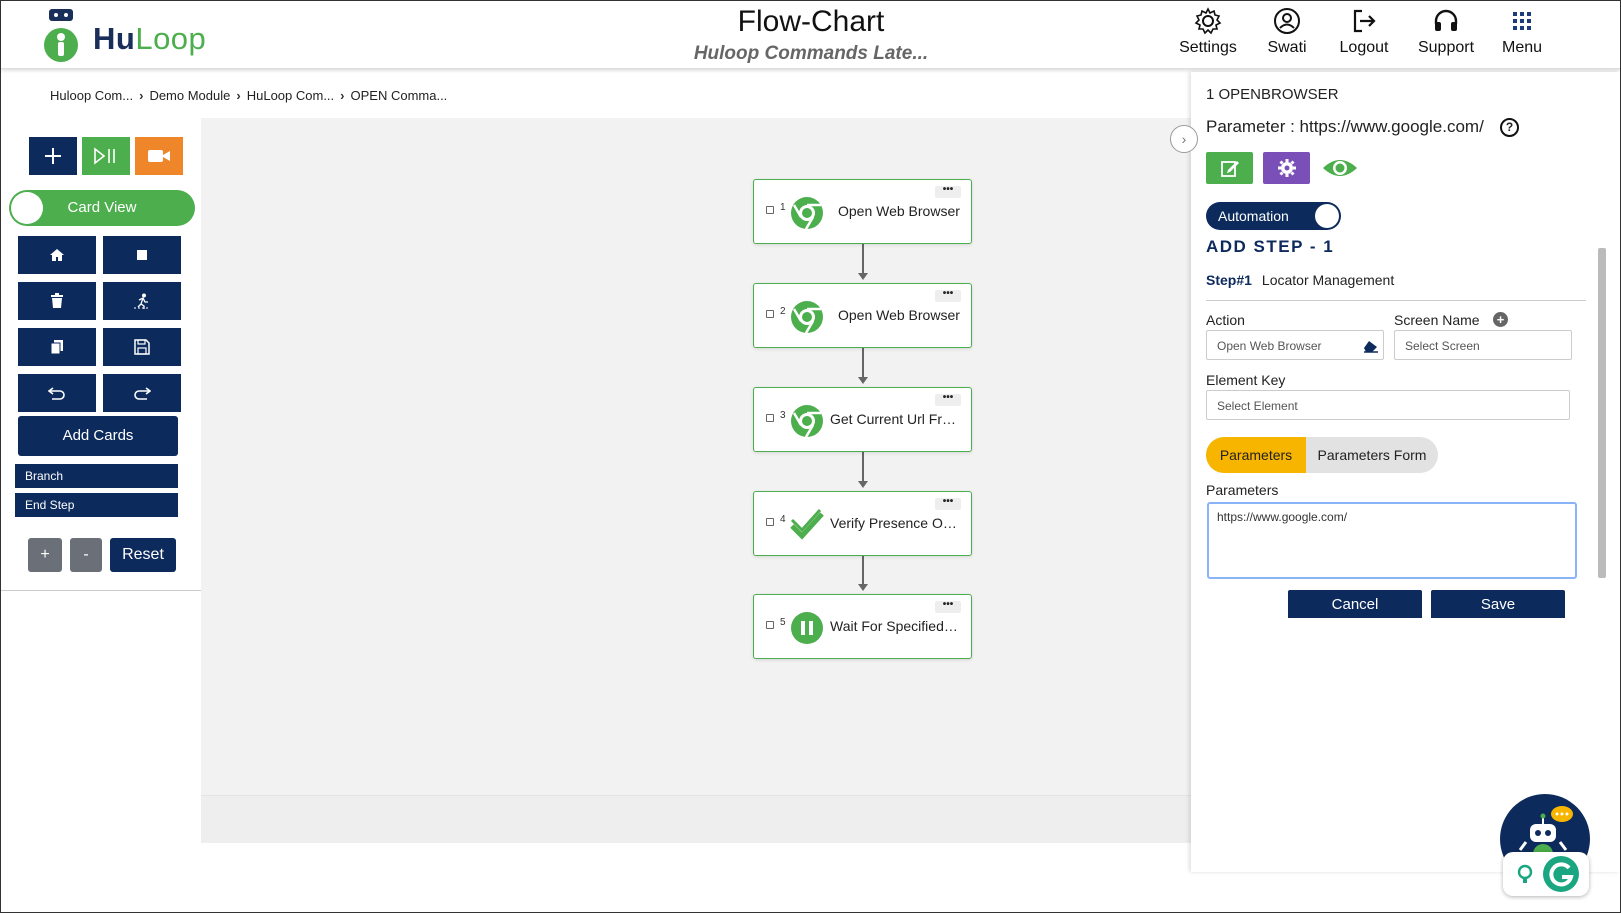 The image size is (1621, 913). Describe the element at coordinates (1602, 413) in the screenshot. I see `panel-scrollbar` at that location.